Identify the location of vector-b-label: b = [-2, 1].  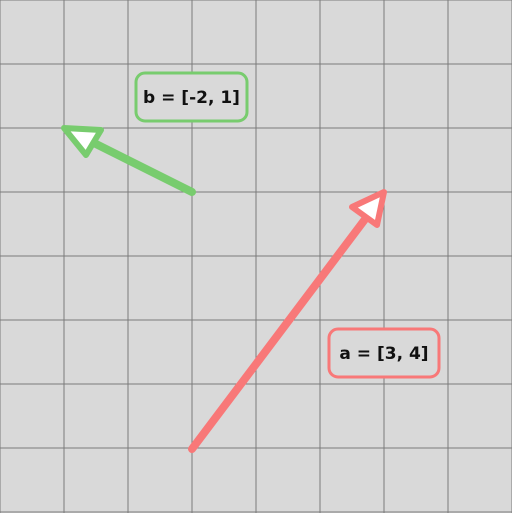
(191, 97).